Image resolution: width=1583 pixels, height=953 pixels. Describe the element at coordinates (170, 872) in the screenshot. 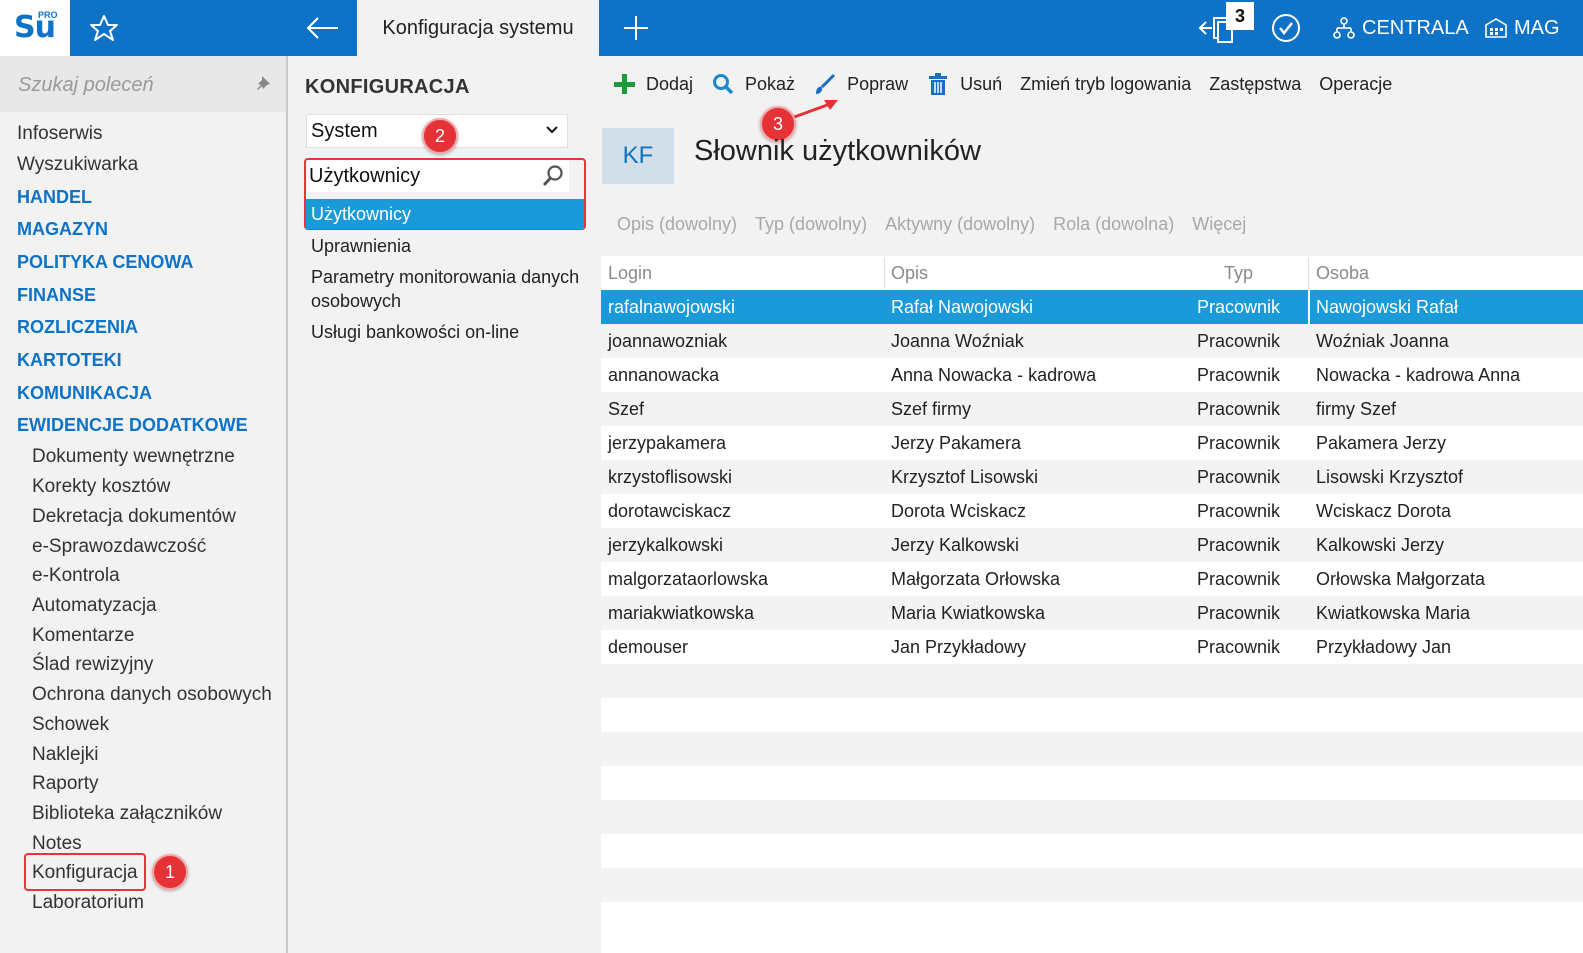

I see `callout-1: 1` at that location.